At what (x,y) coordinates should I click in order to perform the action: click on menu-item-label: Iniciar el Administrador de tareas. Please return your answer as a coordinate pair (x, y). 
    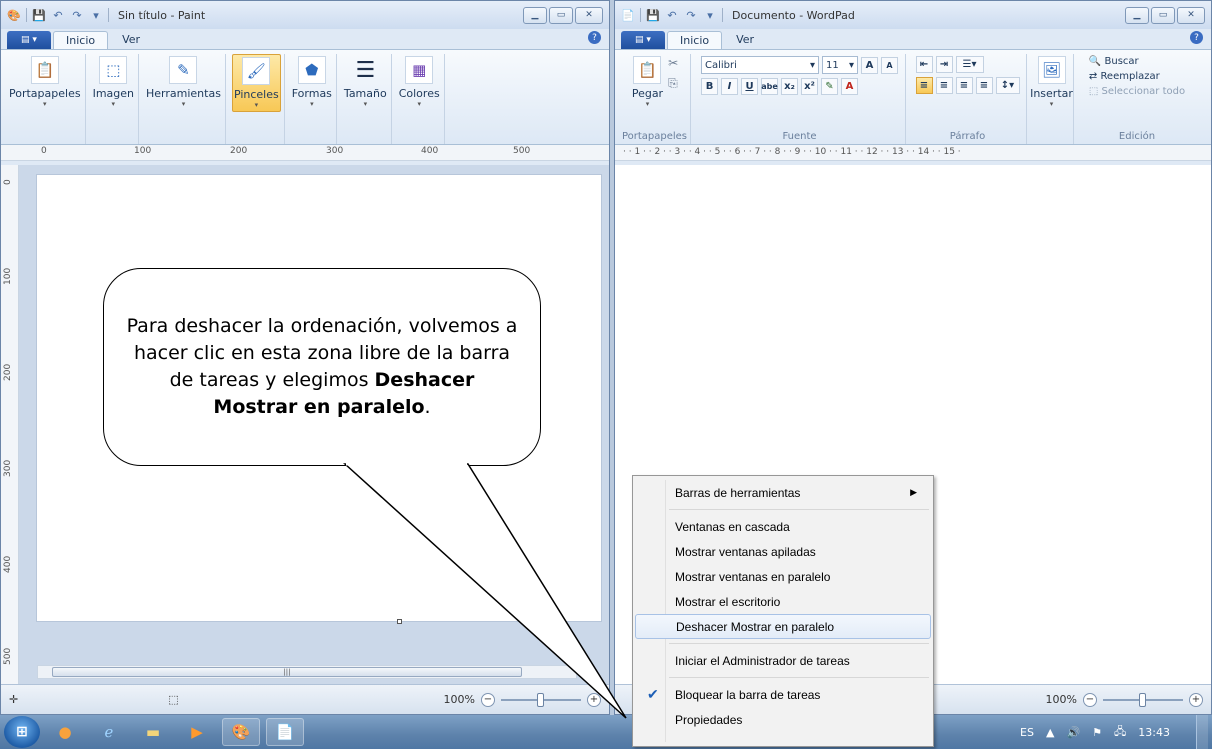
    Looking at the image, I should click on (762, 660).